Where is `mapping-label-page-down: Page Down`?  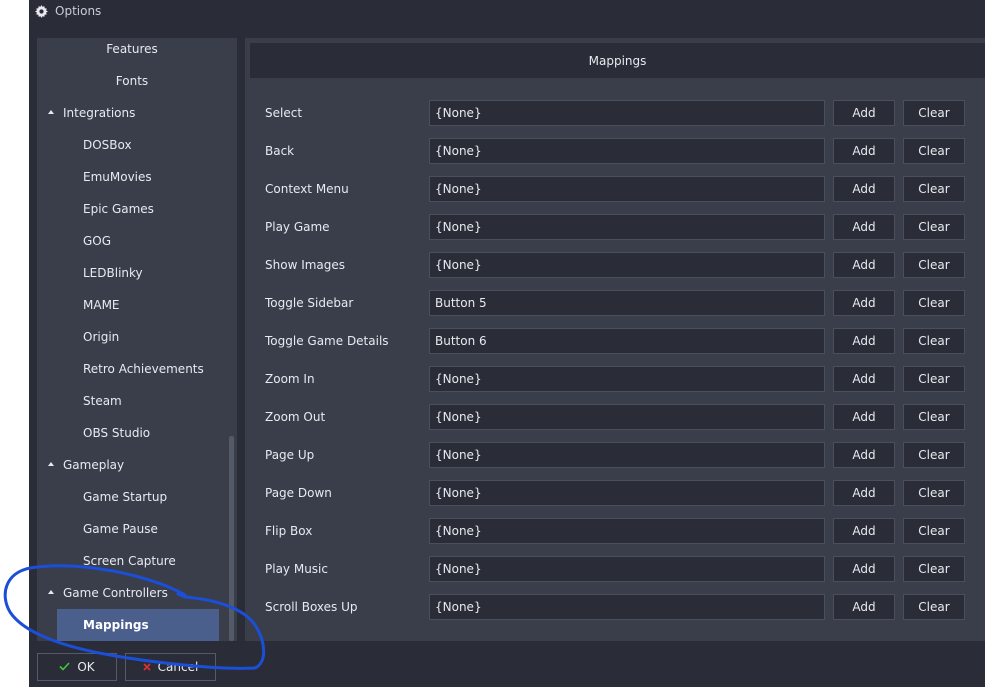 mapping-label-page-down: Page Down is located at coordinates (298, 493).